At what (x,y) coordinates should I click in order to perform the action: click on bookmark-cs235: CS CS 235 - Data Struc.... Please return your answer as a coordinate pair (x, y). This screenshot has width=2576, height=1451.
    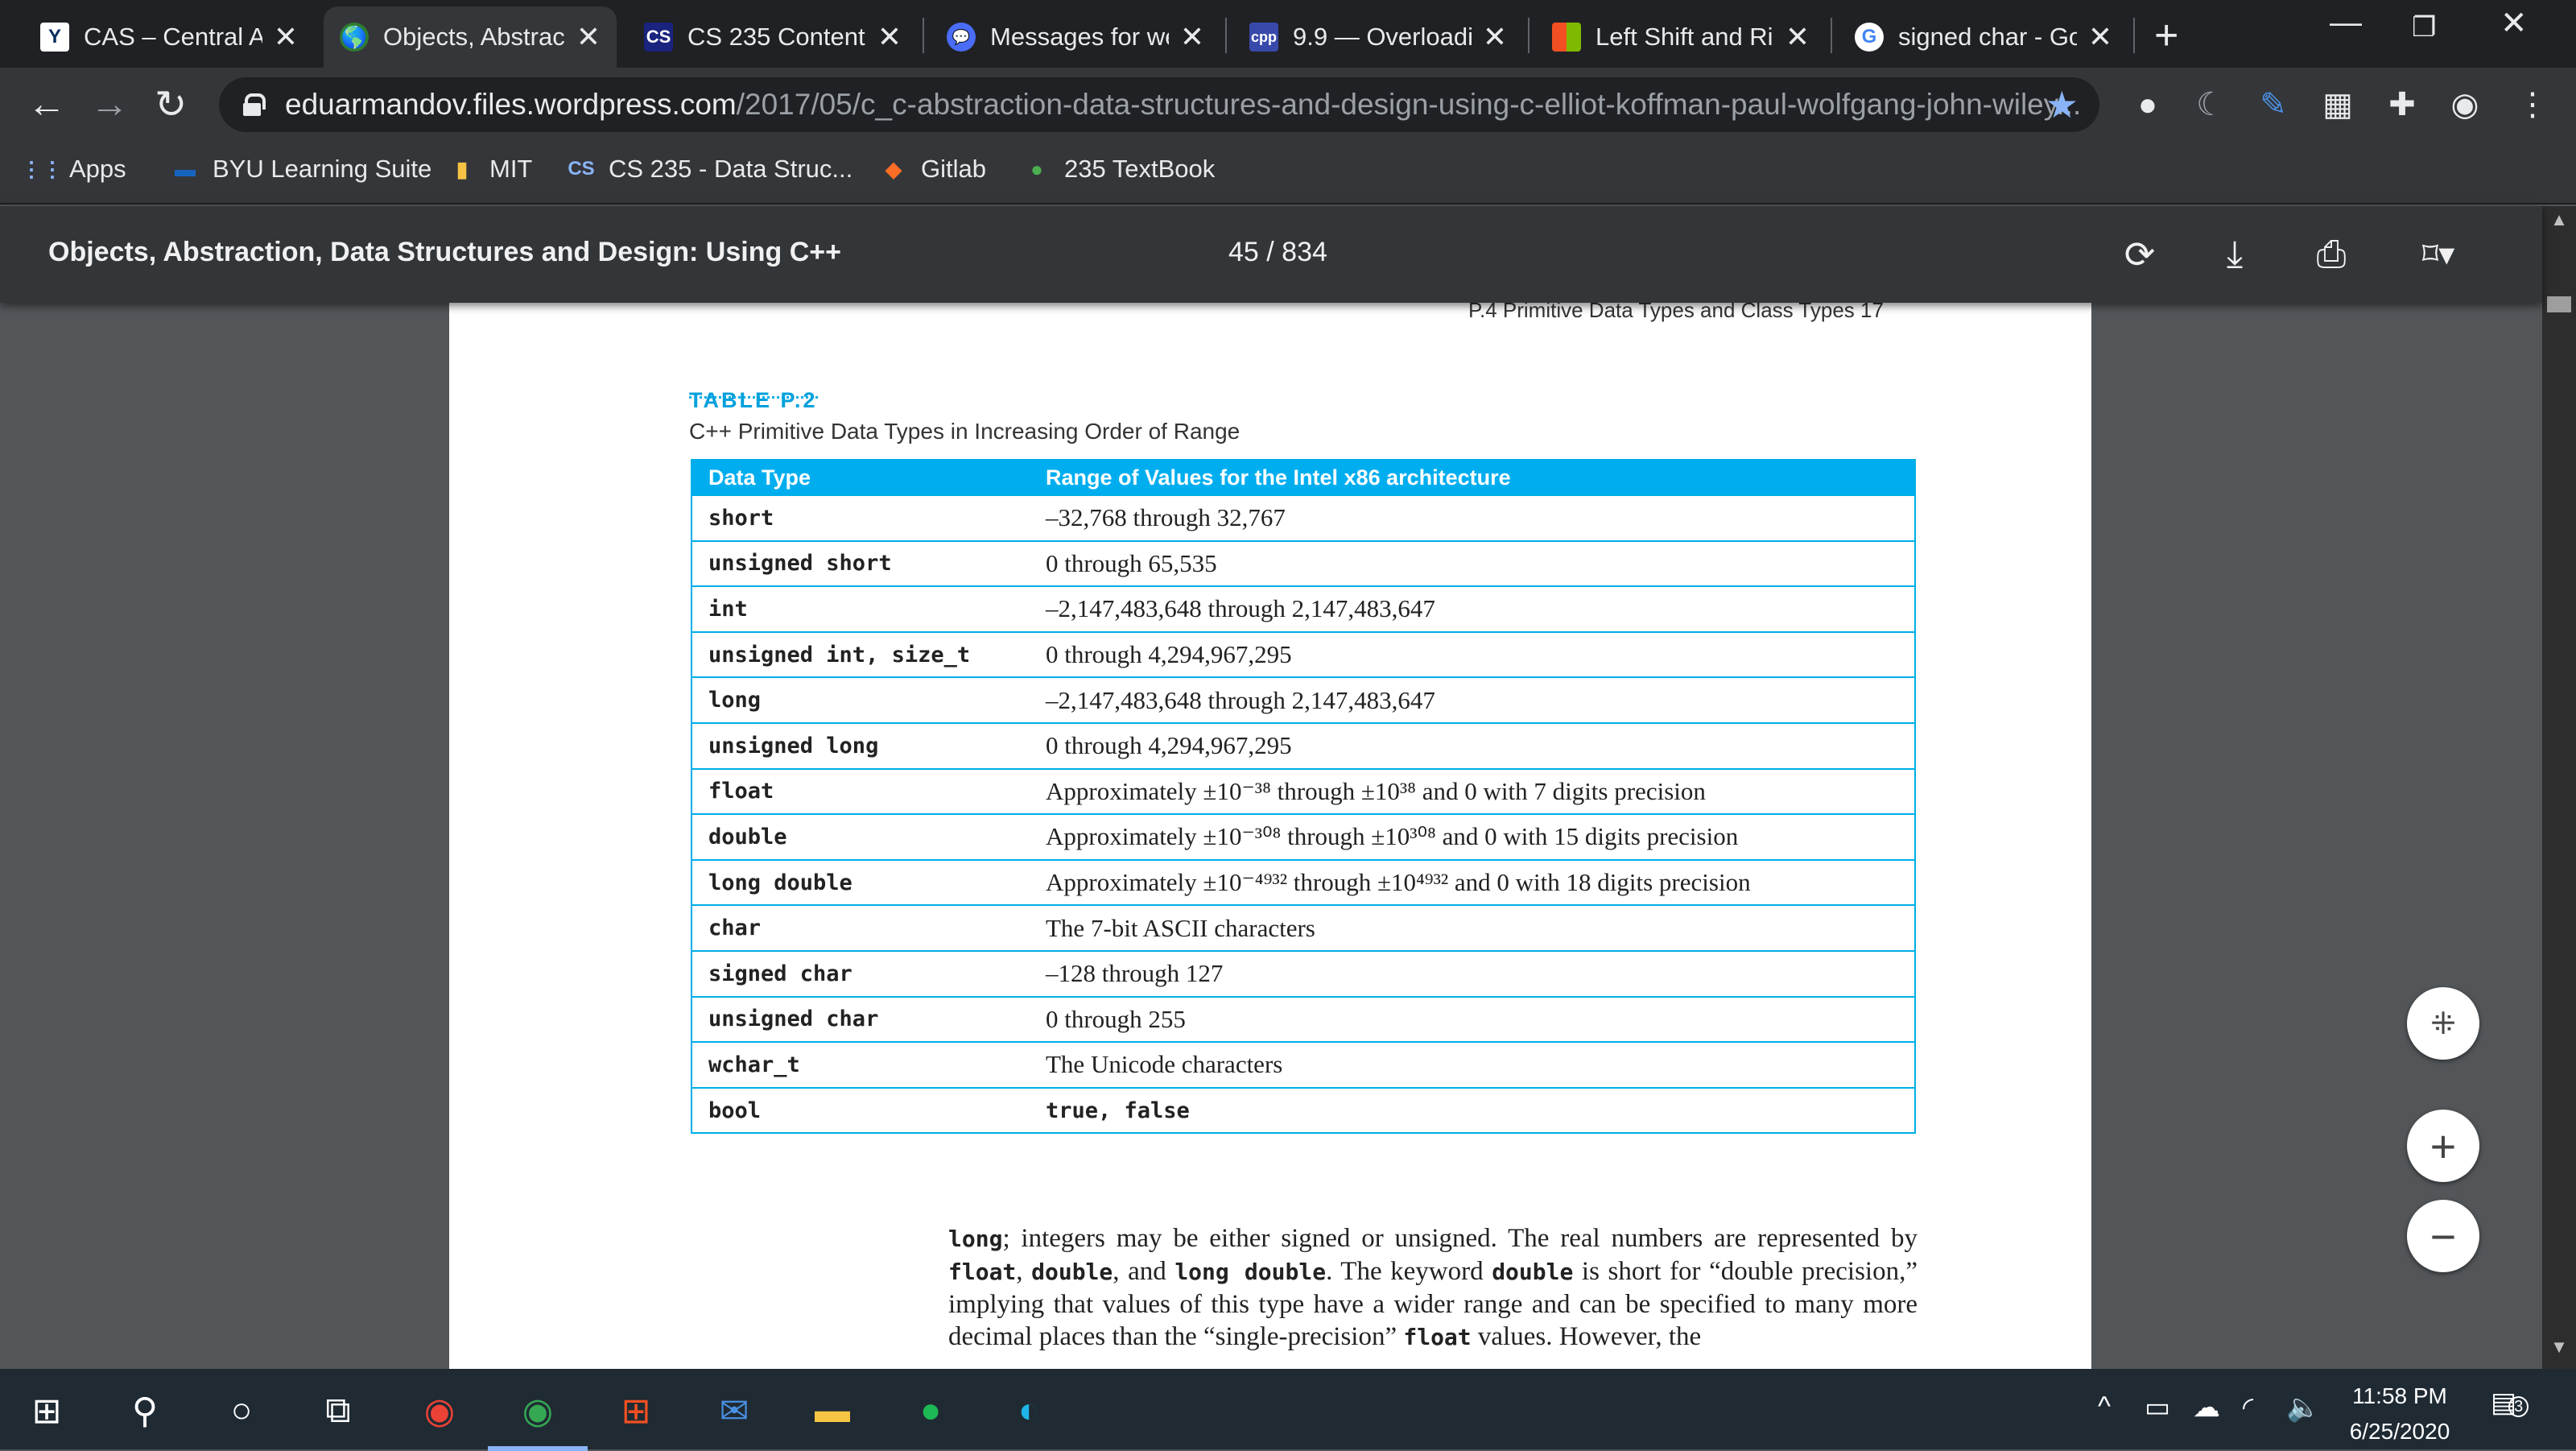
    Looking at the image, I should click on (709, 169).